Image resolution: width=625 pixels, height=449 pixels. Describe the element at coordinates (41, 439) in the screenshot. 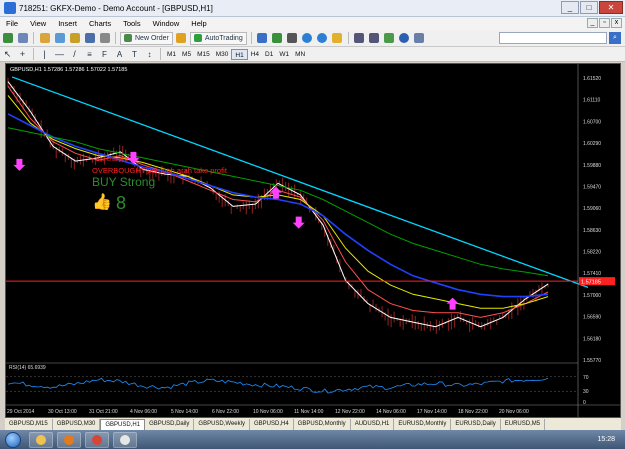

I see `explorer-taskbar-icon` at that location.